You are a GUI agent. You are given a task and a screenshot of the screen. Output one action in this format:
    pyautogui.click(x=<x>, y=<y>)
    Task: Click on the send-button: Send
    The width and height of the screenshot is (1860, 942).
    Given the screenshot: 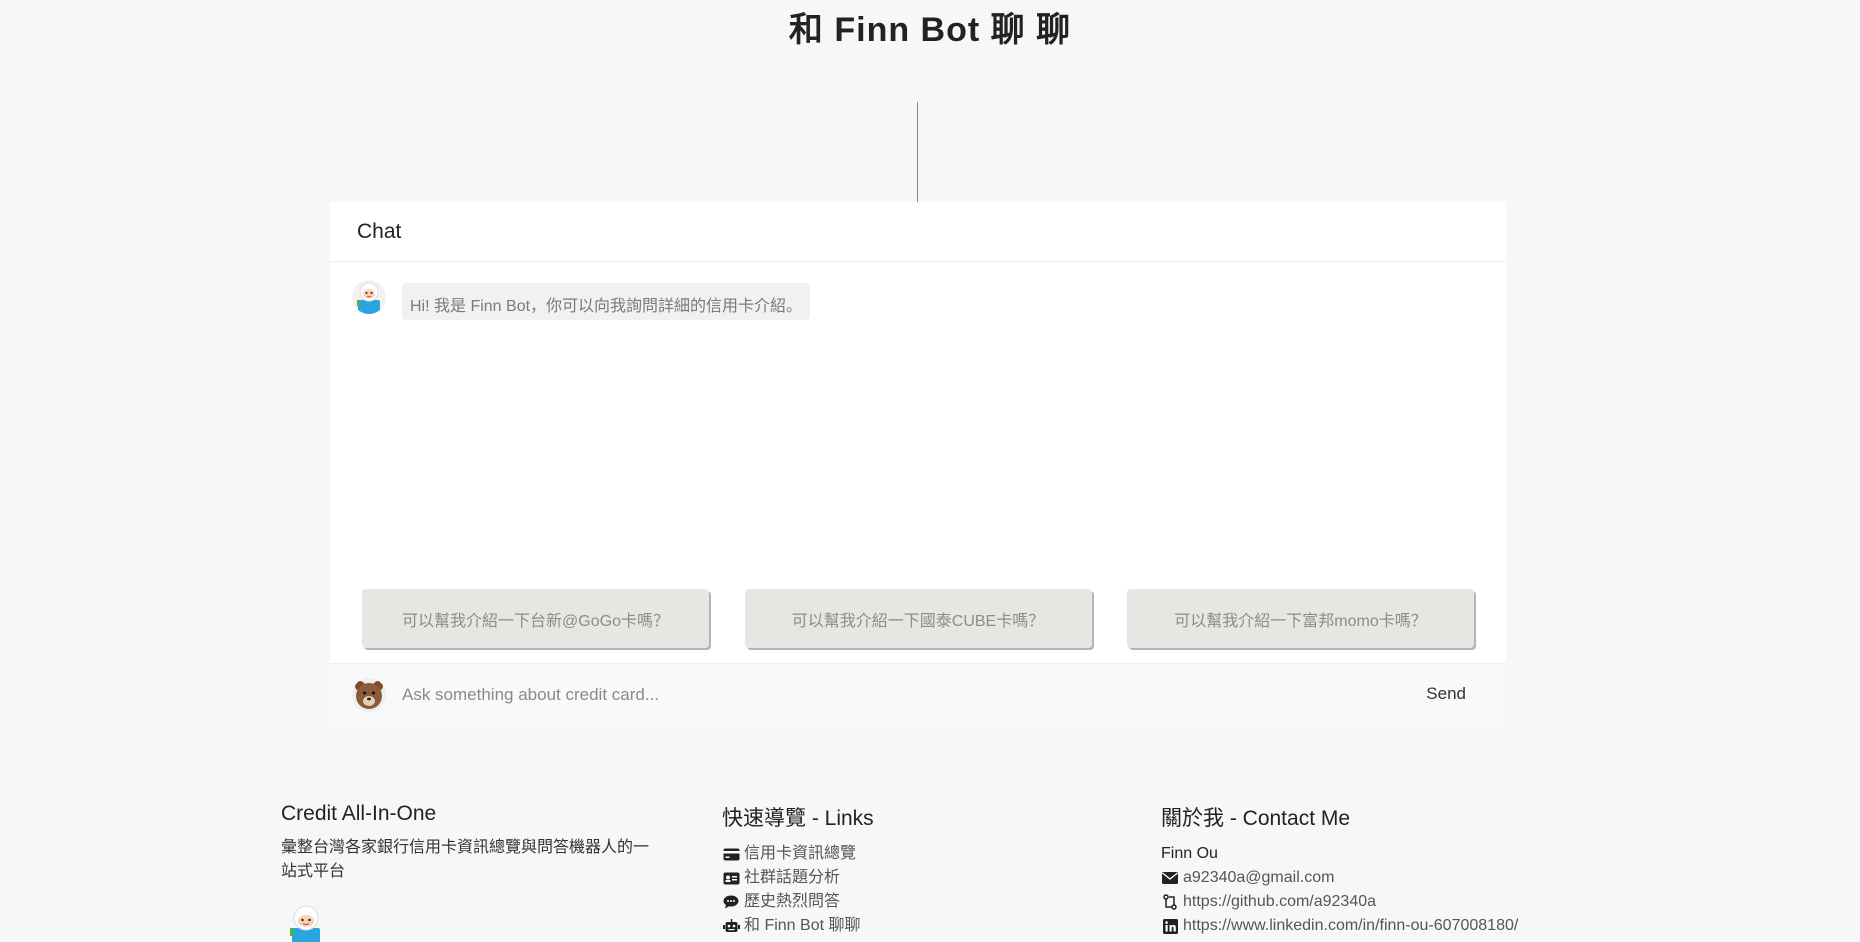 What is the action you would take?
    pyautogui.click(x=1446, y=694)
    